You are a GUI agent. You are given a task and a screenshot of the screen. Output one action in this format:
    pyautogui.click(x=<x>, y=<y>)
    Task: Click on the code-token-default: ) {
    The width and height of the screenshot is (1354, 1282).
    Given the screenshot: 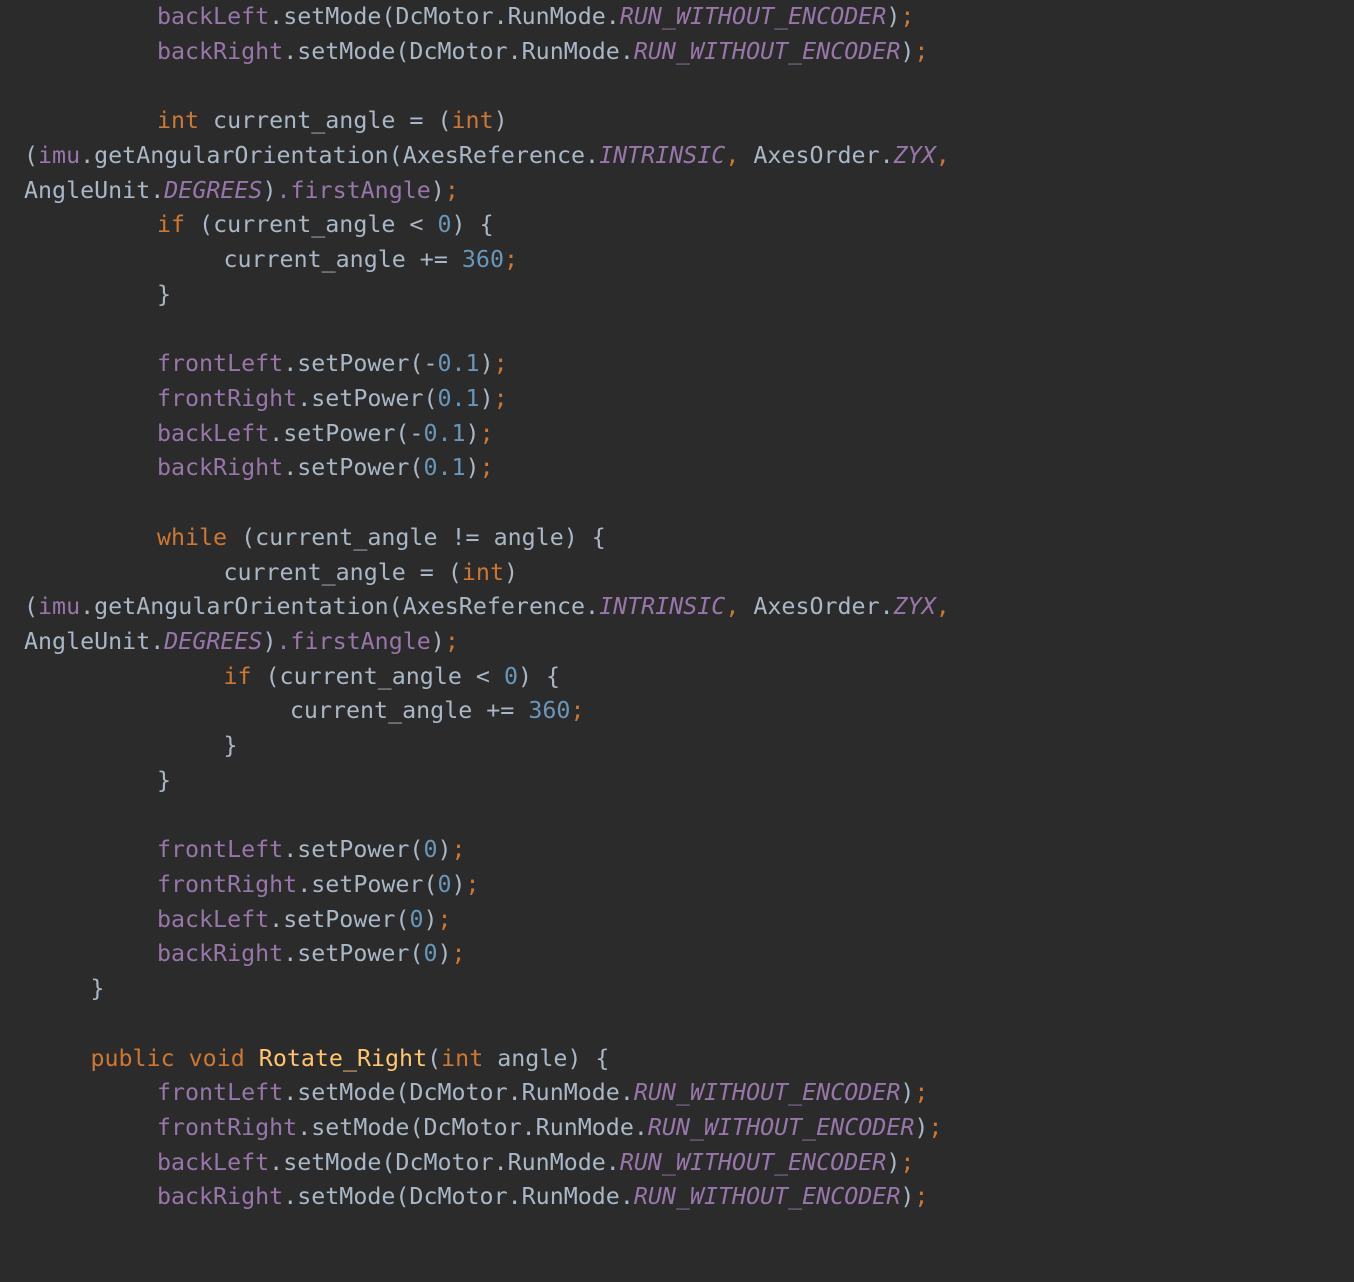 What is the action you would take?
    pyautogui.click(x=539, y=676)
    